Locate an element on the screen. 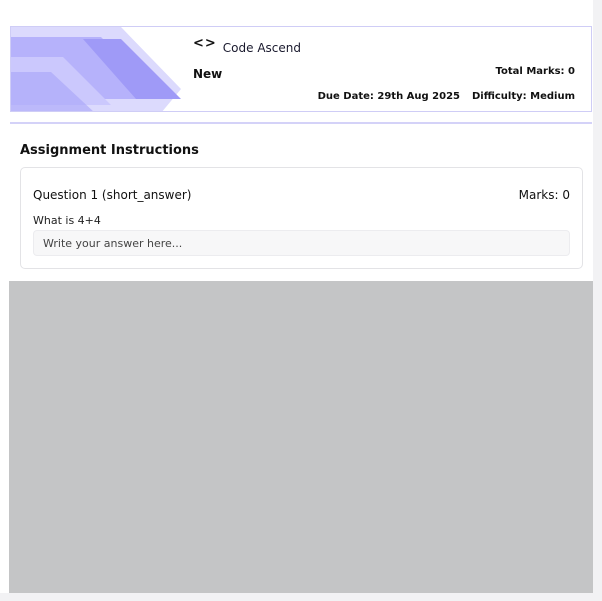 This screenshot has width=602, height=601. header-divider is located at coordinates (301, 123).